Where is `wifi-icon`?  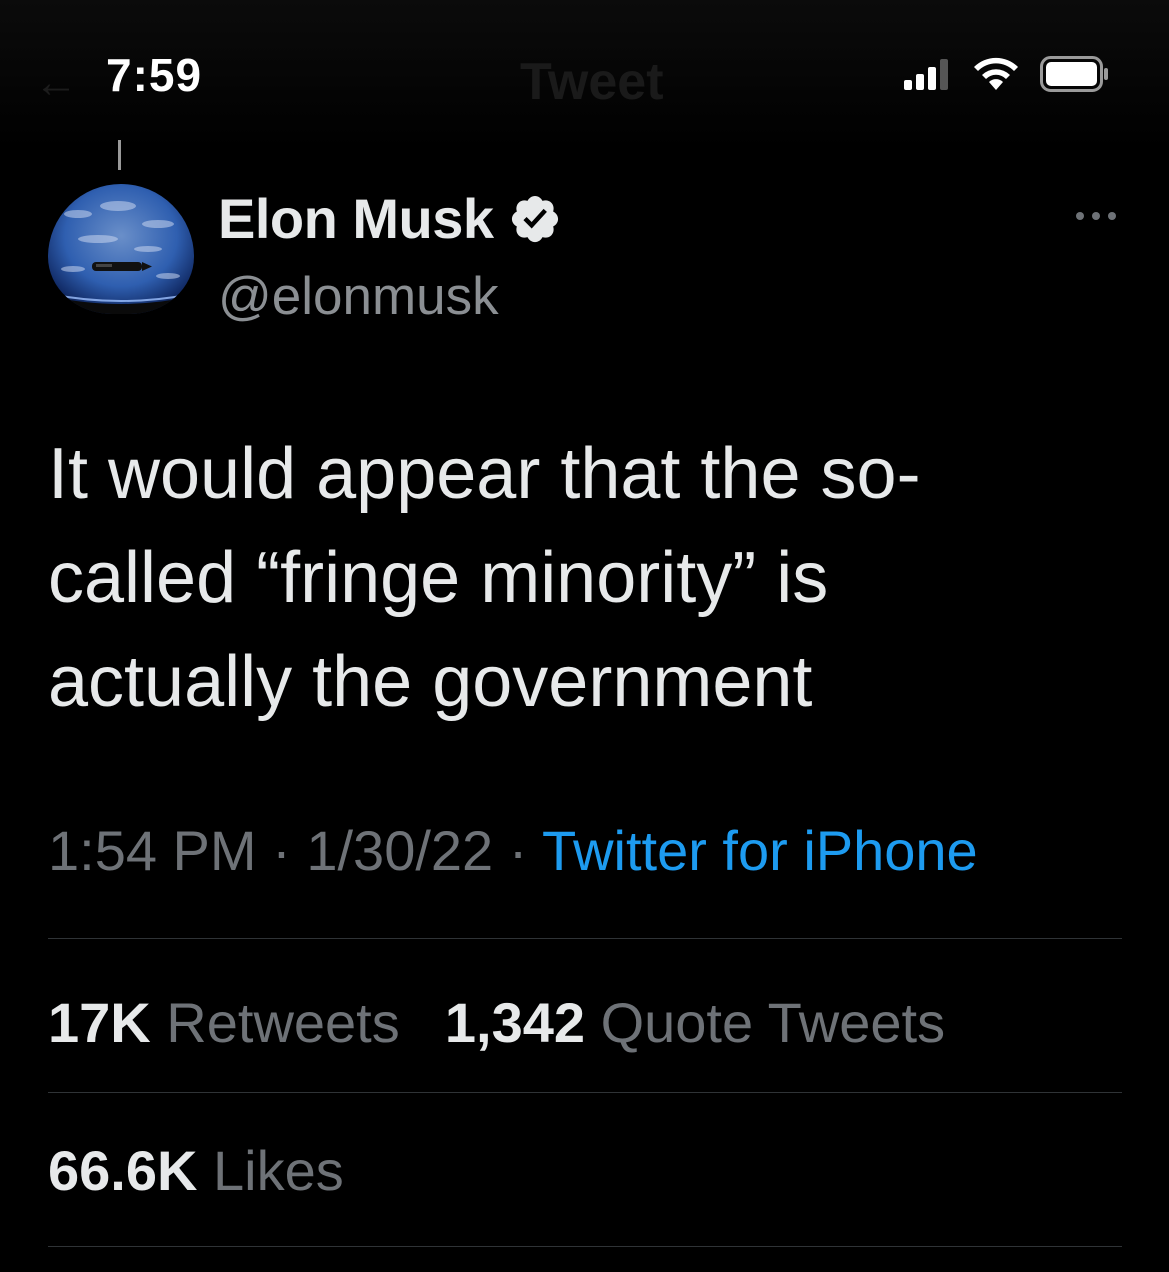 wifi-icon is located at coordinates (996, 73).